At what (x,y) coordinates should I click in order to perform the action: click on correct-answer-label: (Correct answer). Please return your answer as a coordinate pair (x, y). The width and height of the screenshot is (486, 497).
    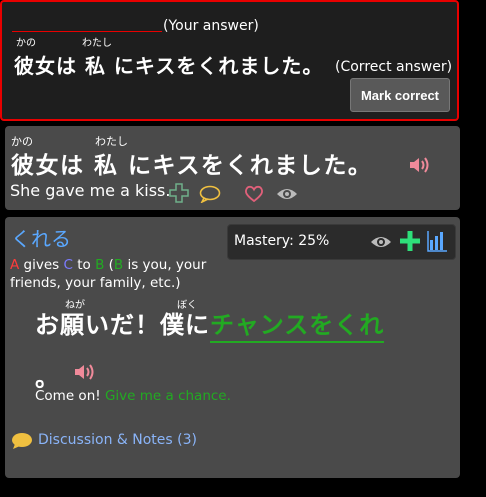
    Looking at the image, I should click on (394, 67).